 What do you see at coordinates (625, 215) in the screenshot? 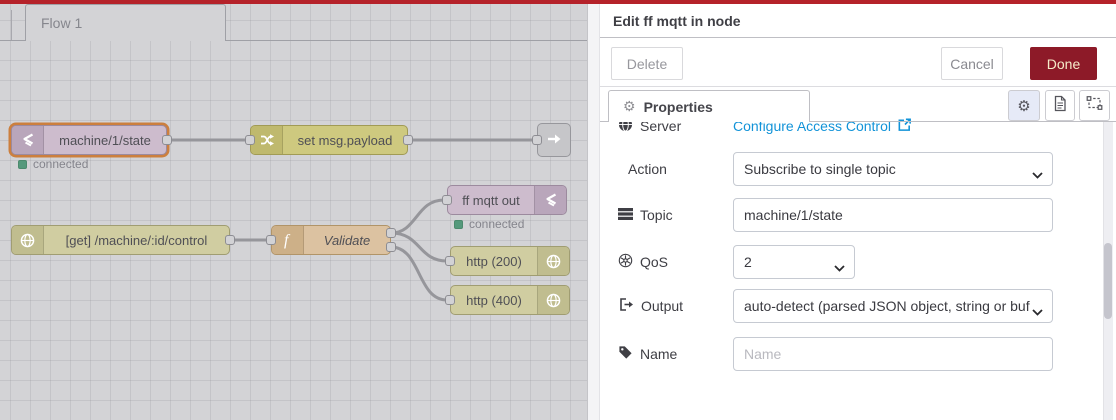
I see `tasks-icon` at bounding box center [625, 215].